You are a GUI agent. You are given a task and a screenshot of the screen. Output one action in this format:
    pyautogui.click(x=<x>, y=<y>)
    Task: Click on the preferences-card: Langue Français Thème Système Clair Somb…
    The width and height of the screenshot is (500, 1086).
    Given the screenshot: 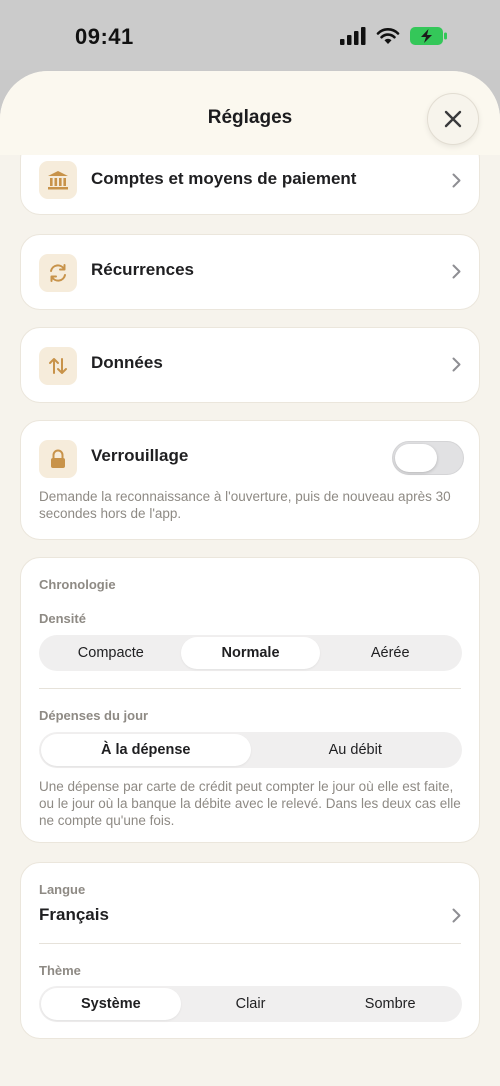 What is the action you would take?
    pyautogui.click(x=250, y=950)
    